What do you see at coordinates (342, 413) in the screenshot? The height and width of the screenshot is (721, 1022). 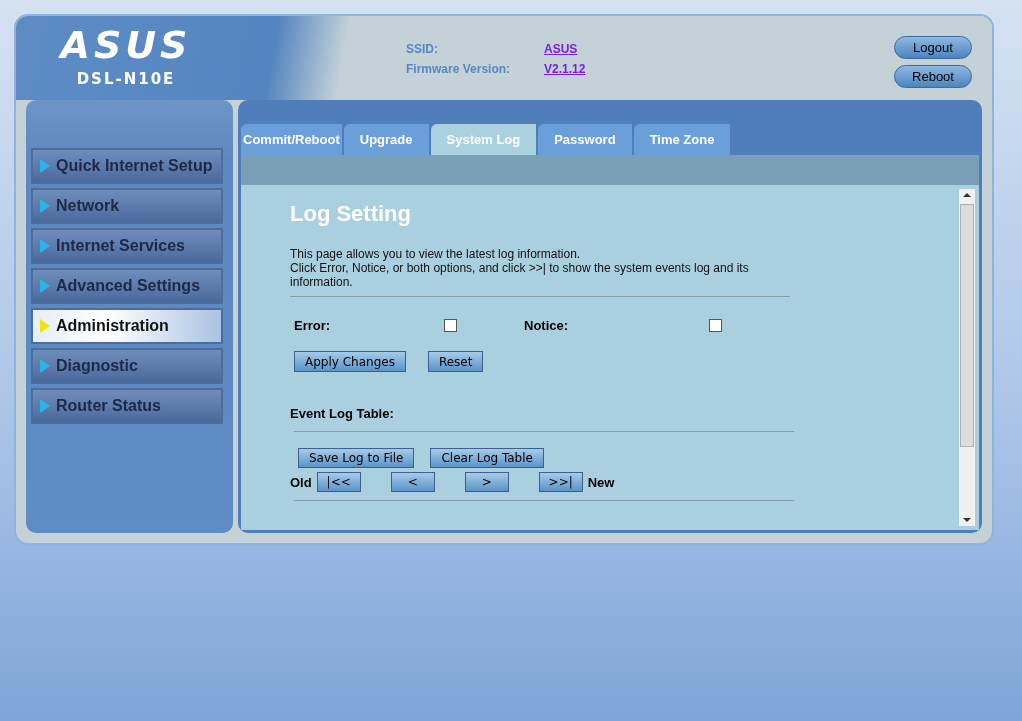 I see `section-label: Event Log Table:` at bounding box center [342, 413].